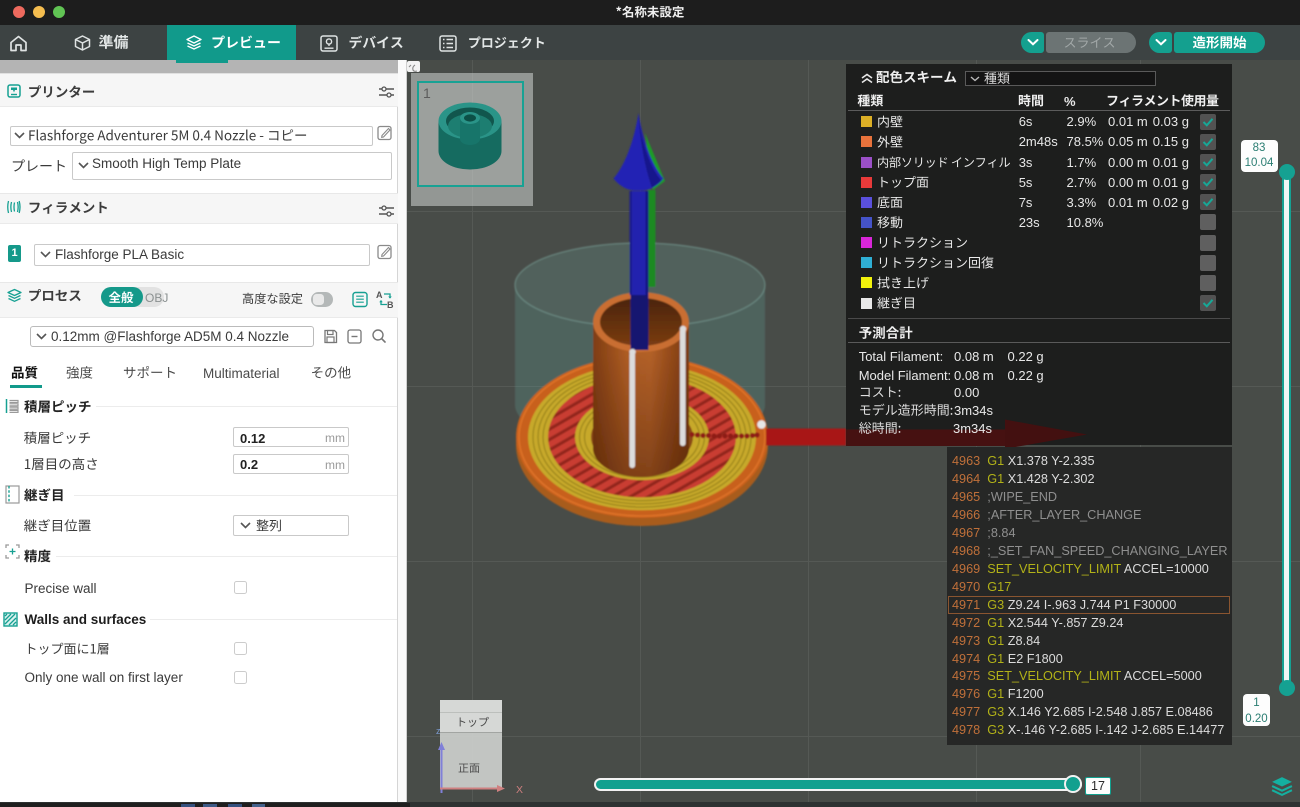  Describe the element at coordinates (379, 295) in the screenshot. I see `svg-text: A` at that location.